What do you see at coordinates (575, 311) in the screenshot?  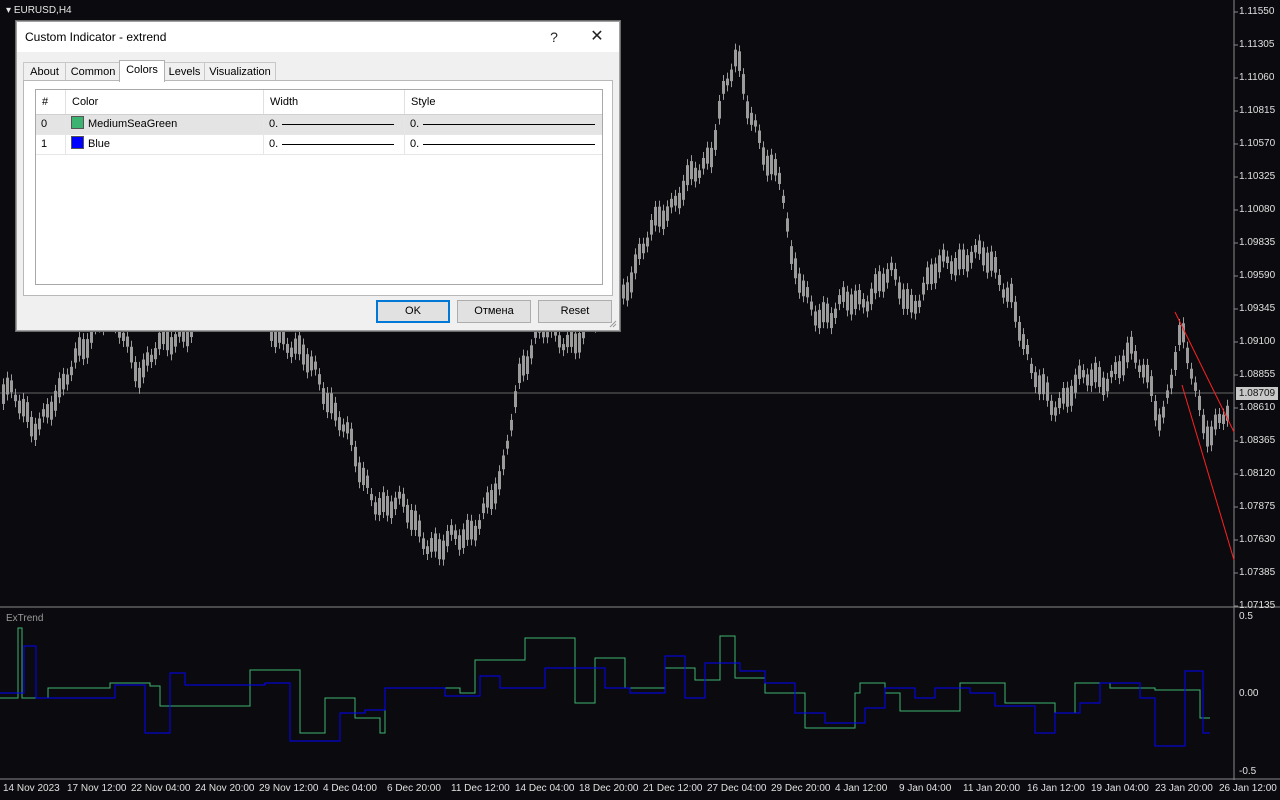 I see `reset-button: Reset` at bounding box center [575, 311].